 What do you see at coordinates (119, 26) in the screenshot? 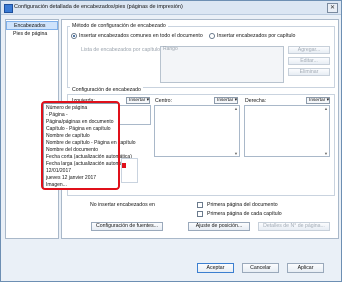
I see `method-legend: Método de configuración de encabezado` at bounding box center [119, 26].